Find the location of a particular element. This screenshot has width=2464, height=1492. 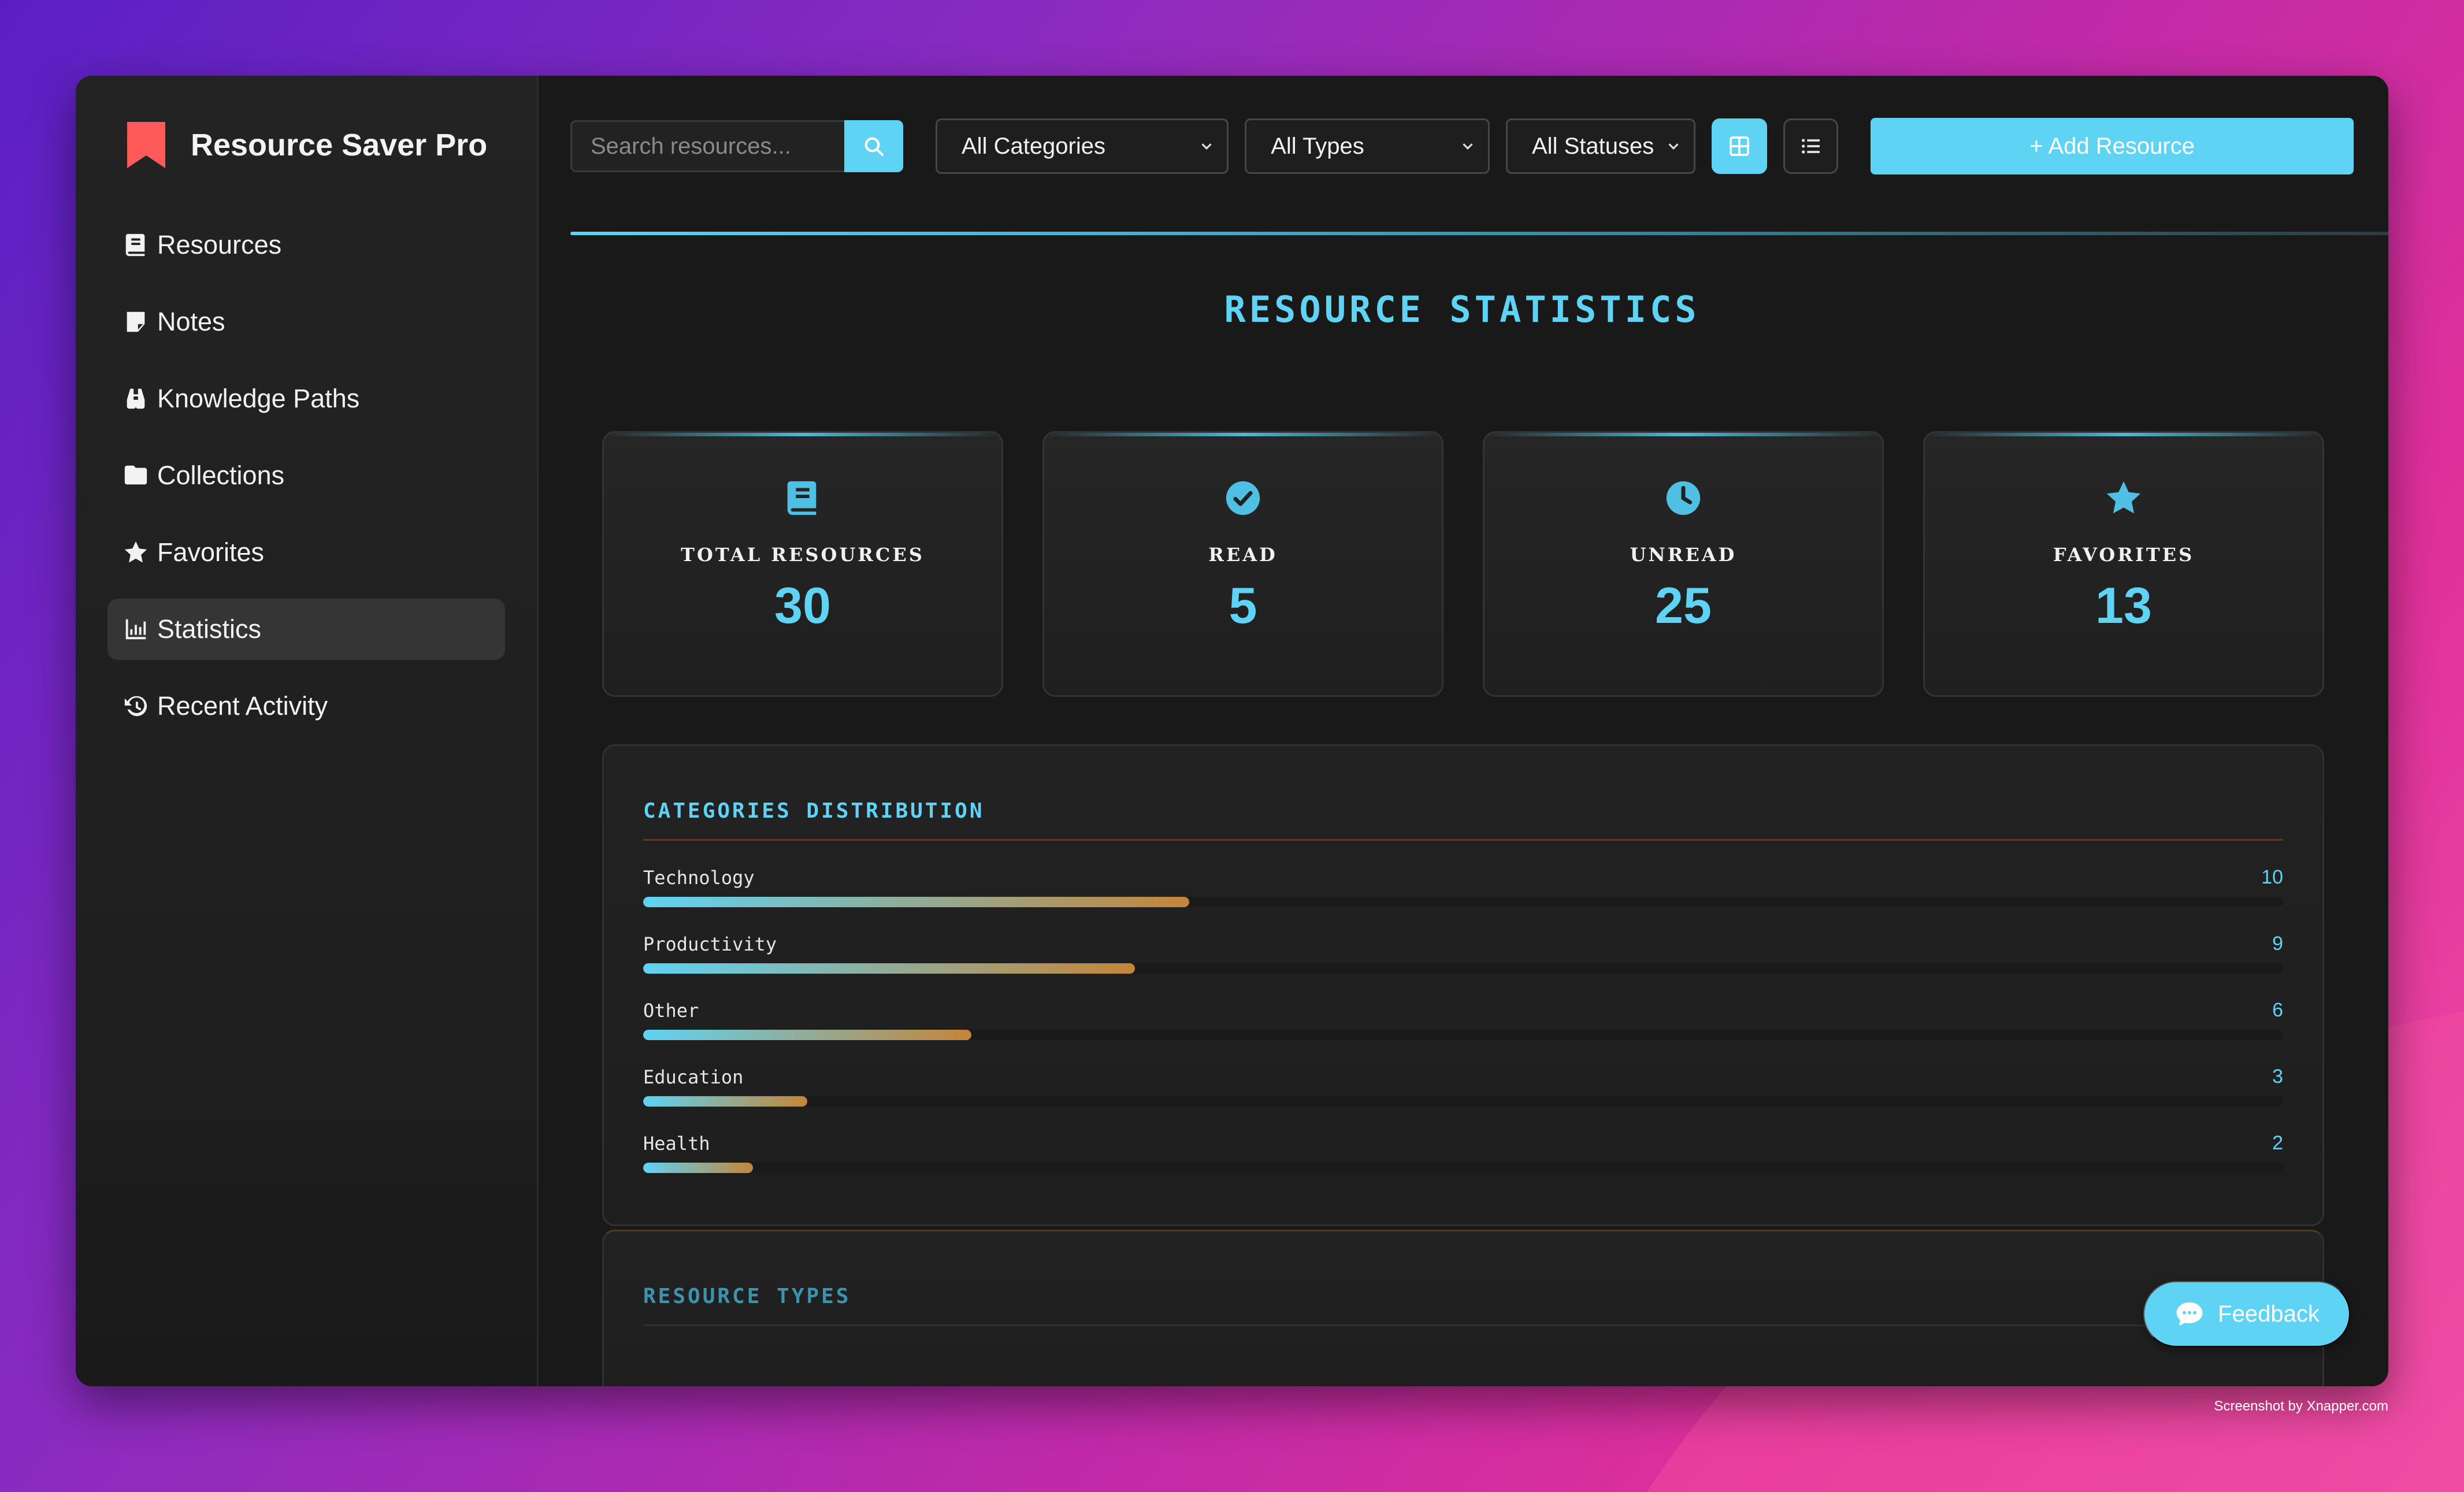

sidebar-item-notes: Notes is located at coordinates (306, 321).